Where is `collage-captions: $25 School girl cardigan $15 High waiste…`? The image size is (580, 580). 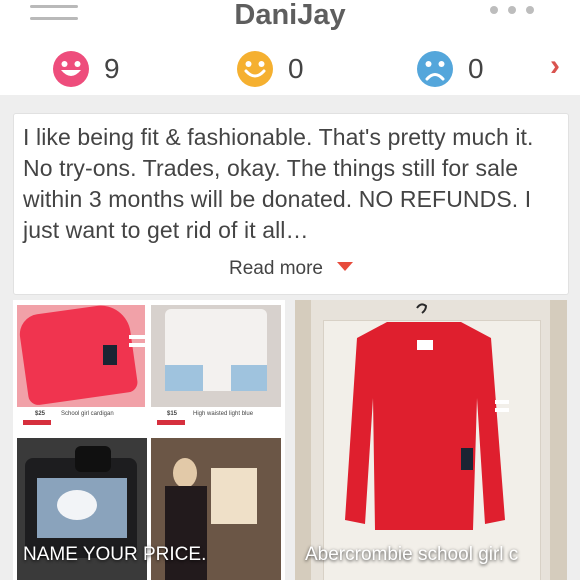 collage-captions: $25 School girl cardigan $15 High waiste… is located at coordinates (149, 422).